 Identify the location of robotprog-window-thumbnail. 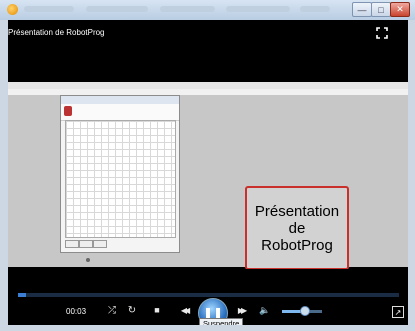
(120, 174).